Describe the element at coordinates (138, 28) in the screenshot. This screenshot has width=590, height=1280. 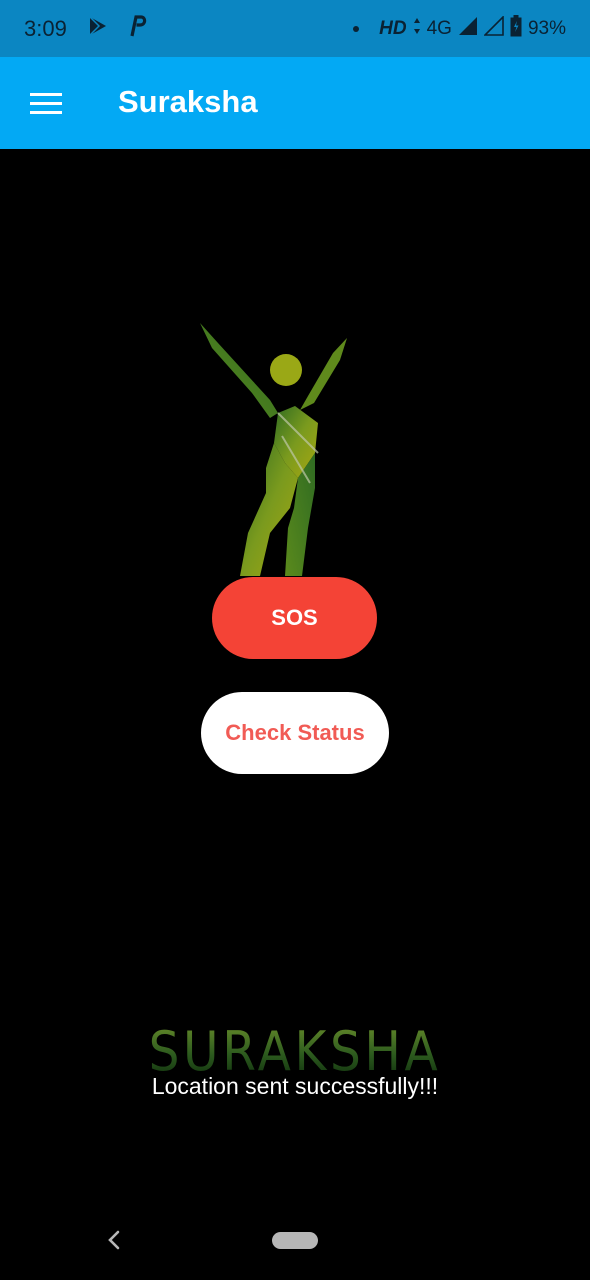
I see `pay-icon` at that location.